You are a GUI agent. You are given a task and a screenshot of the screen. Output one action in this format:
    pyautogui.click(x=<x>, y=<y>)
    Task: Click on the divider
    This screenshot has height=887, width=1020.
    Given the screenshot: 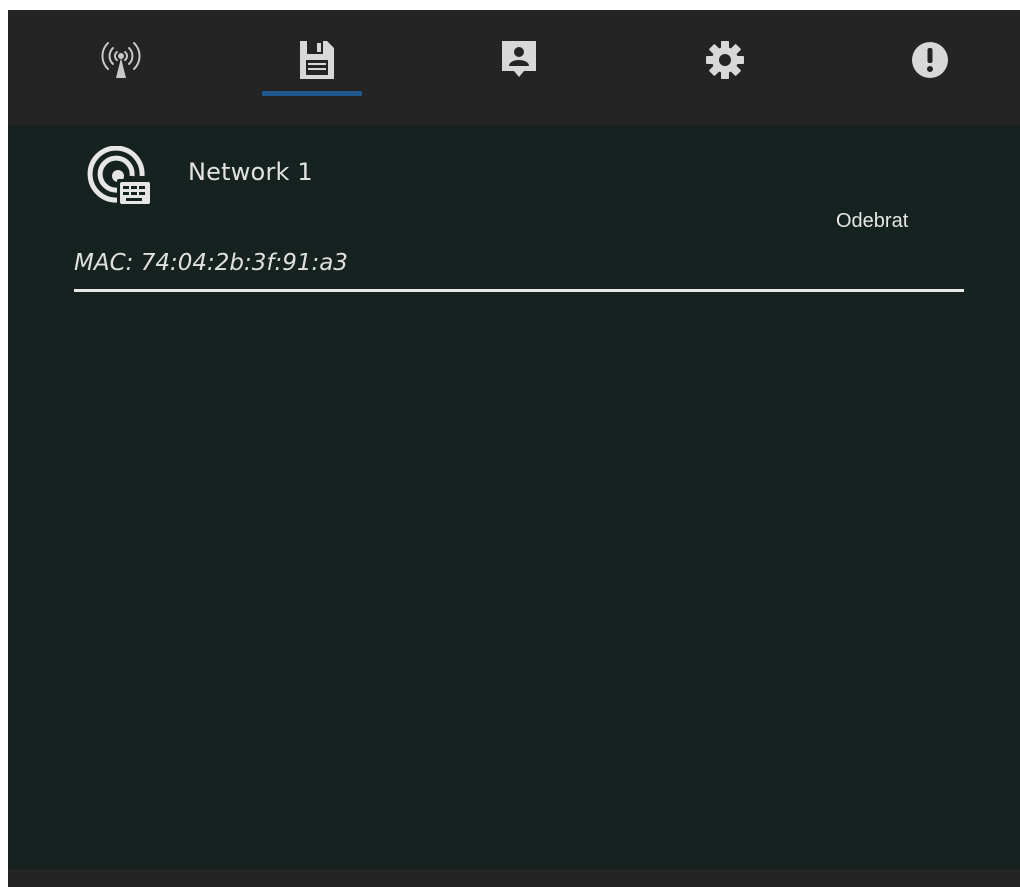 What is the action you would take?
    pyautogui.click(x=519, y=290)
    